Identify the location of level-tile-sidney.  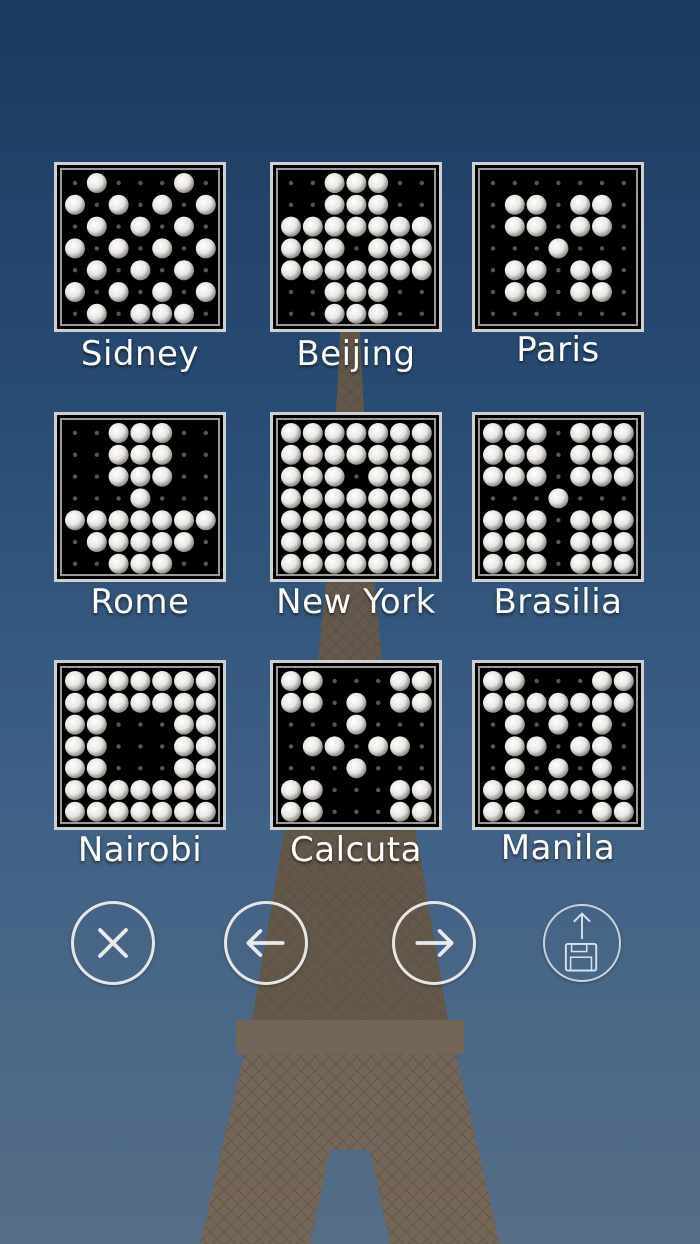
(140, 247).